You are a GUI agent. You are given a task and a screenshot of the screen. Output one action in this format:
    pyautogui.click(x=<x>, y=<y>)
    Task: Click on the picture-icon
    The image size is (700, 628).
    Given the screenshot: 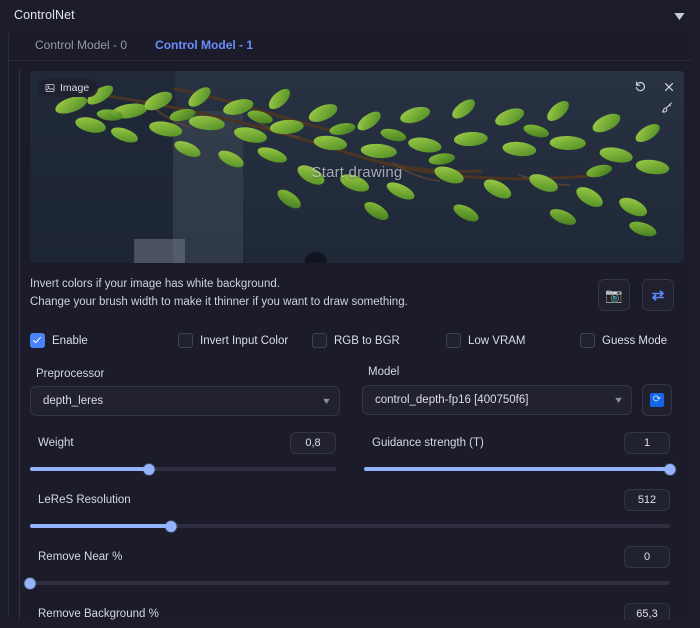 What is the action you would take?
    pyautogui.click(x=50, y=88)
    